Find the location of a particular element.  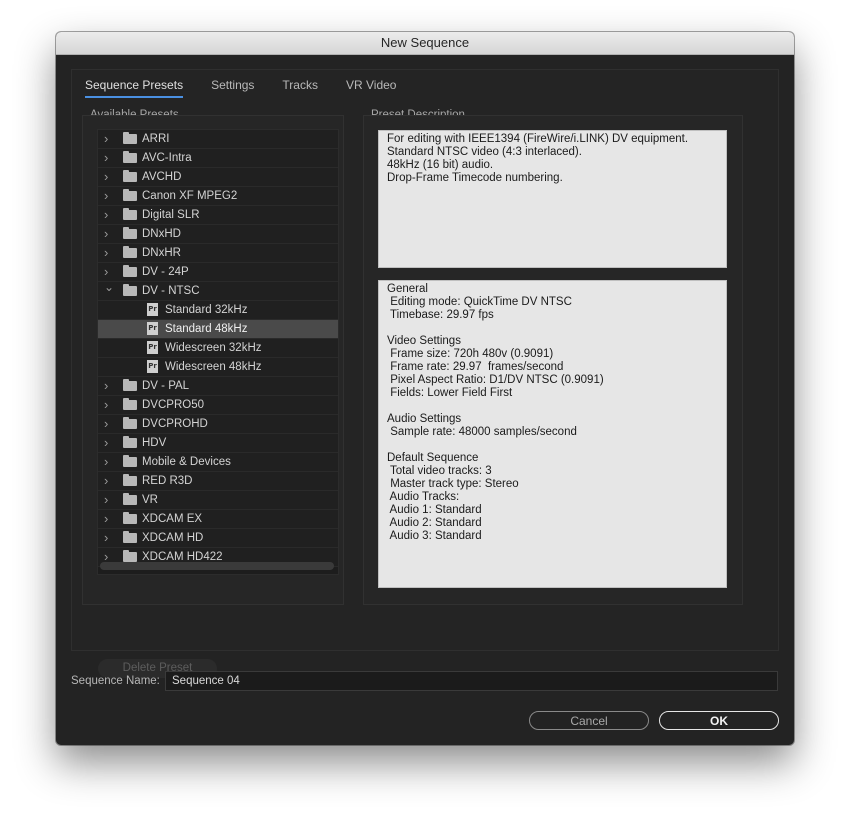

sequence-name-input is located at coordinates (471, 681).